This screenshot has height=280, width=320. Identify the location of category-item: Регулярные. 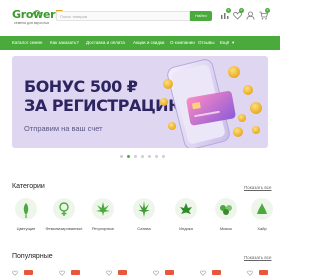
(103, 217).